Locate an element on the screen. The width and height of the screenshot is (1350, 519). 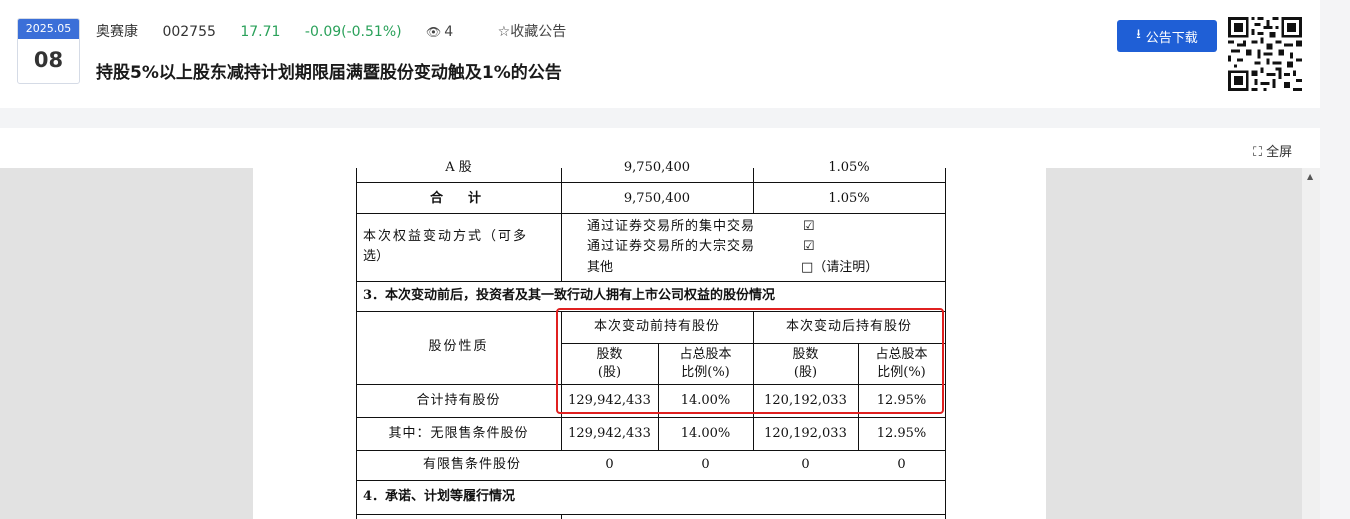
a-share-pct: 1.05% is located at coordinates (849, 167).